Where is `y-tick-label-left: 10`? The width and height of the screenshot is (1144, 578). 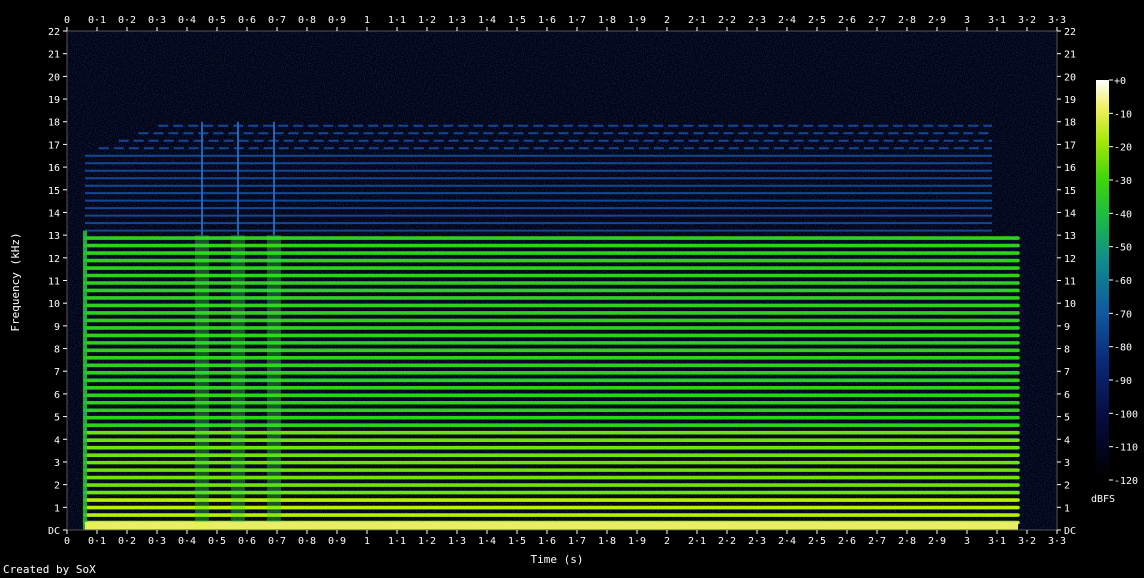
y-tick-label-left: 10 is located at coordinates (54, 304).